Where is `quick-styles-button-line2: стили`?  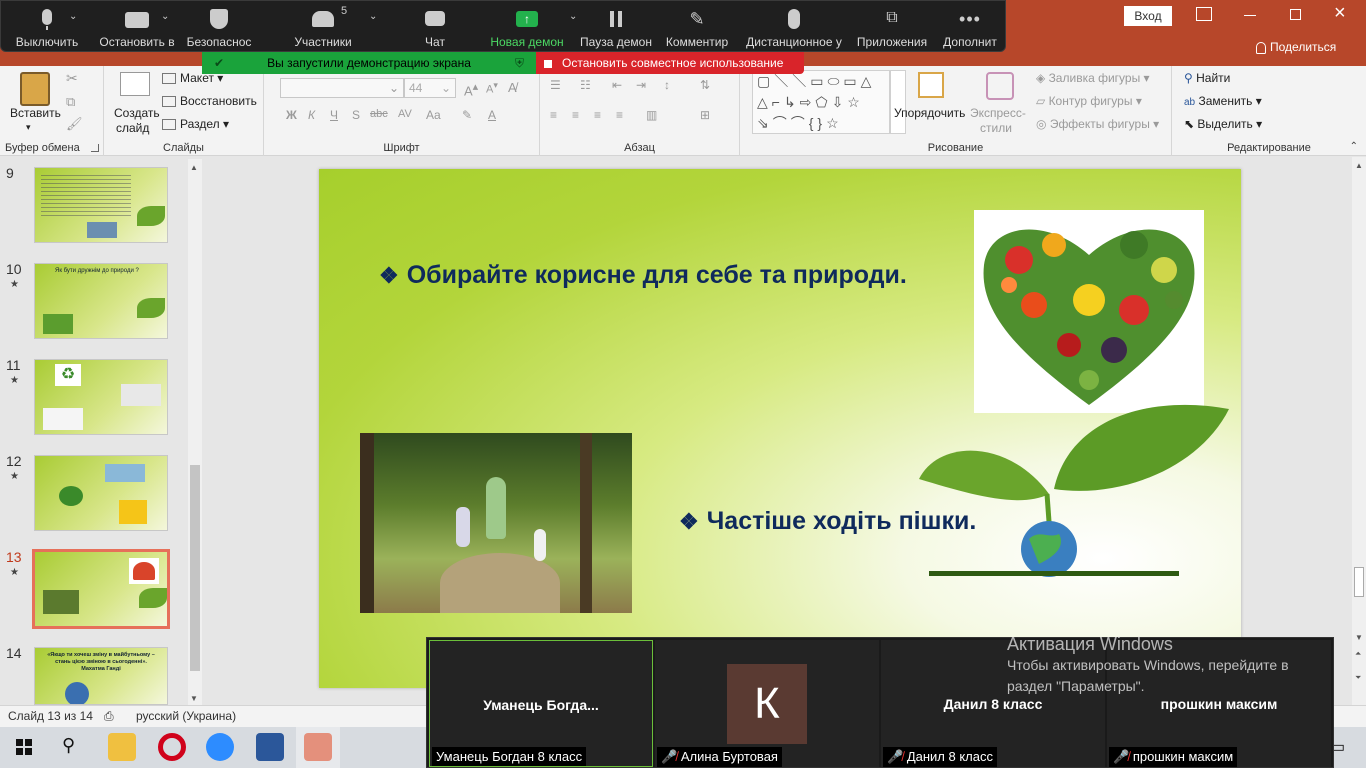
quick-styles-button-line2: стили is located at coordinates (996, 128).